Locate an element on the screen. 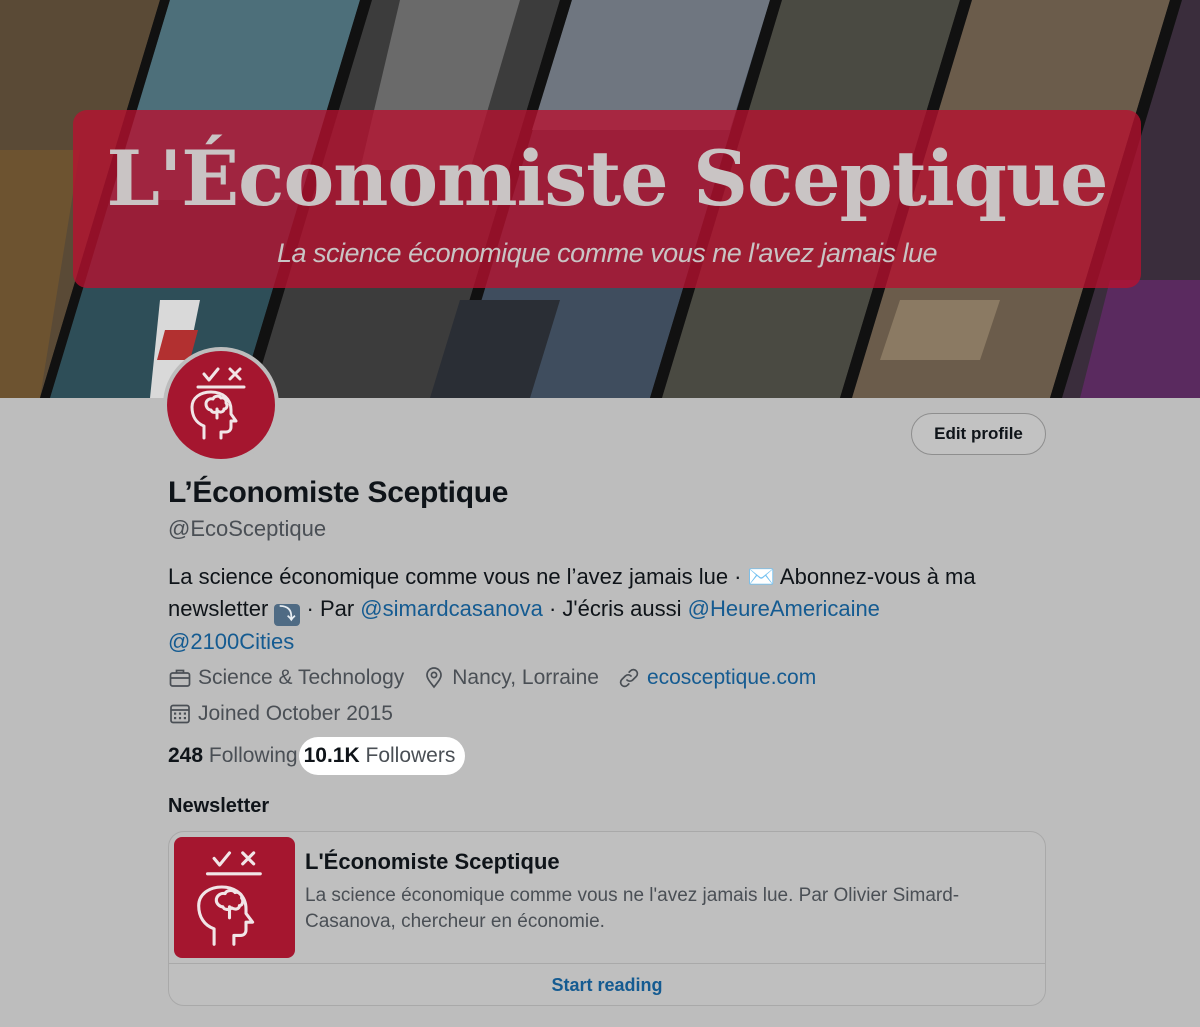 This screenshot has width=1200, height=1027. followers-link: 10.1K Followers is located at coordinates (382, 756).